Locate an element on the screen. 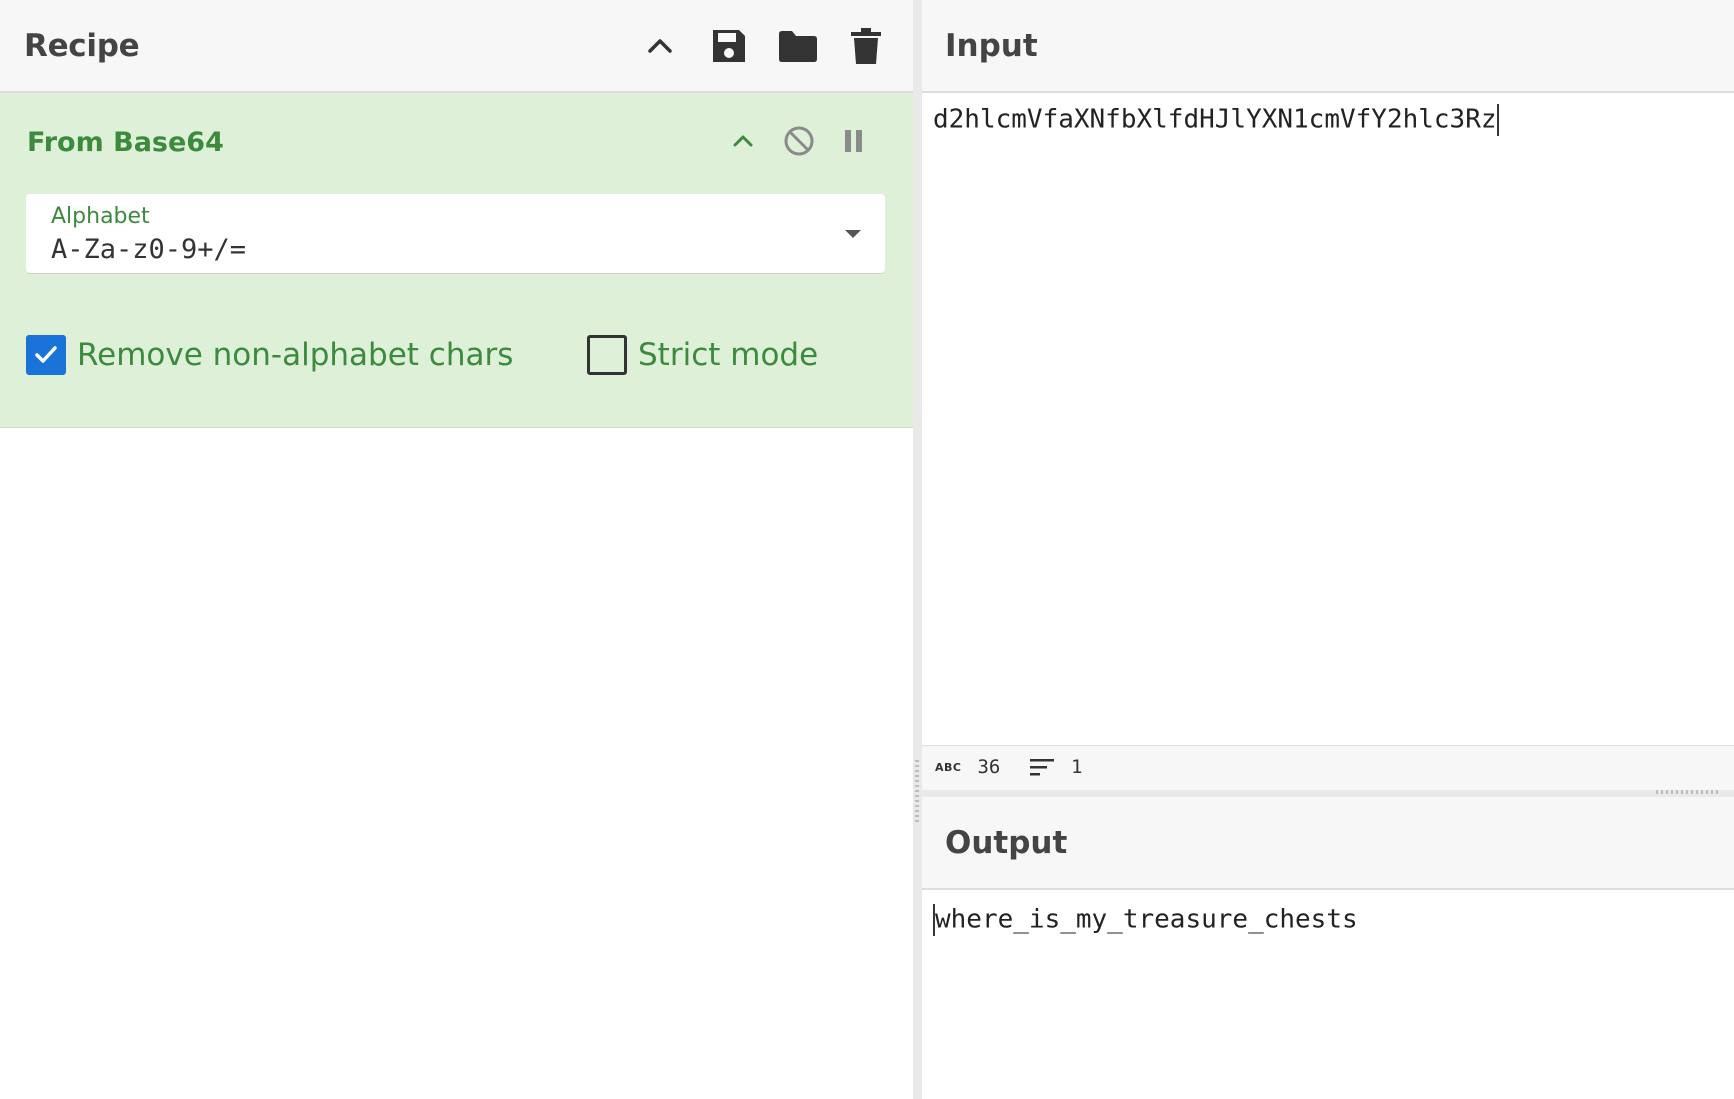 This screenshot has height=1099, width=1734. pause-icon is located at coordinates (853, 141).